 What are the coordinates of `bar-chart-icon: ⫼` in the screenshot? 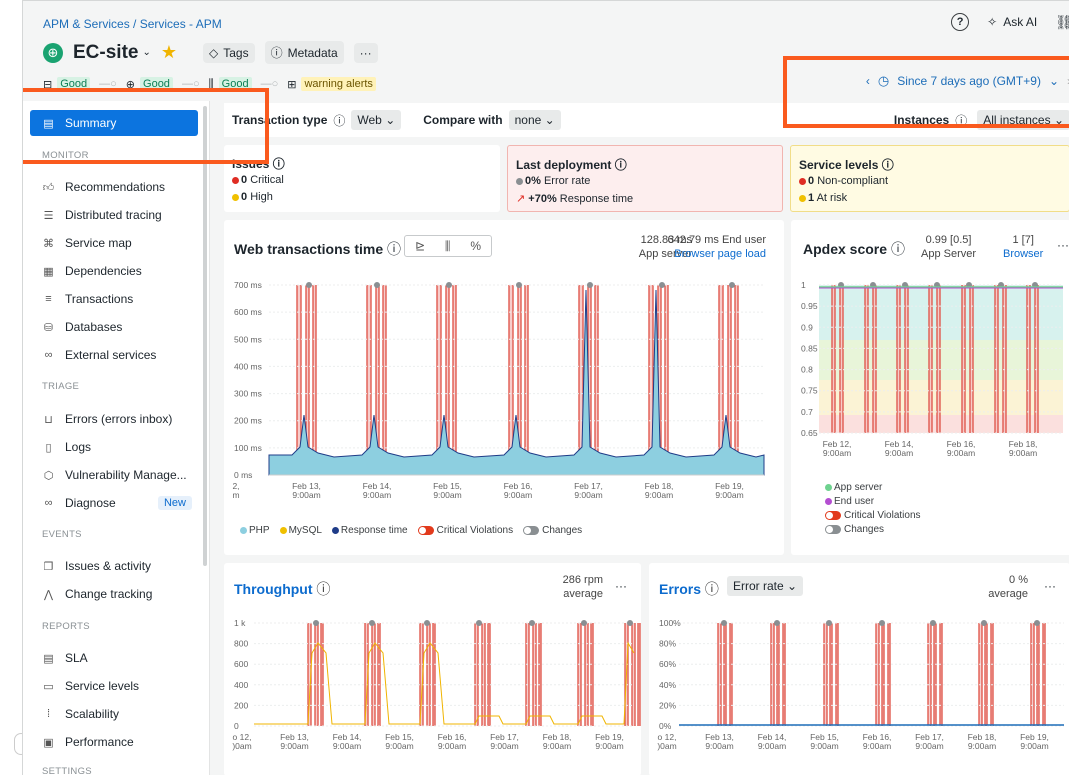 It's located at (448, 246).